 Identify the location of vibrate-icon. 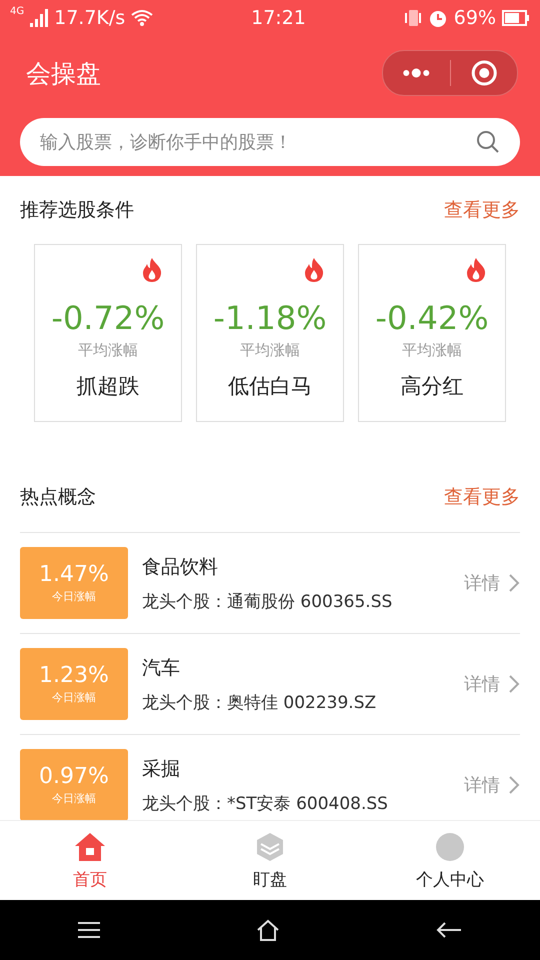
(413, 18).